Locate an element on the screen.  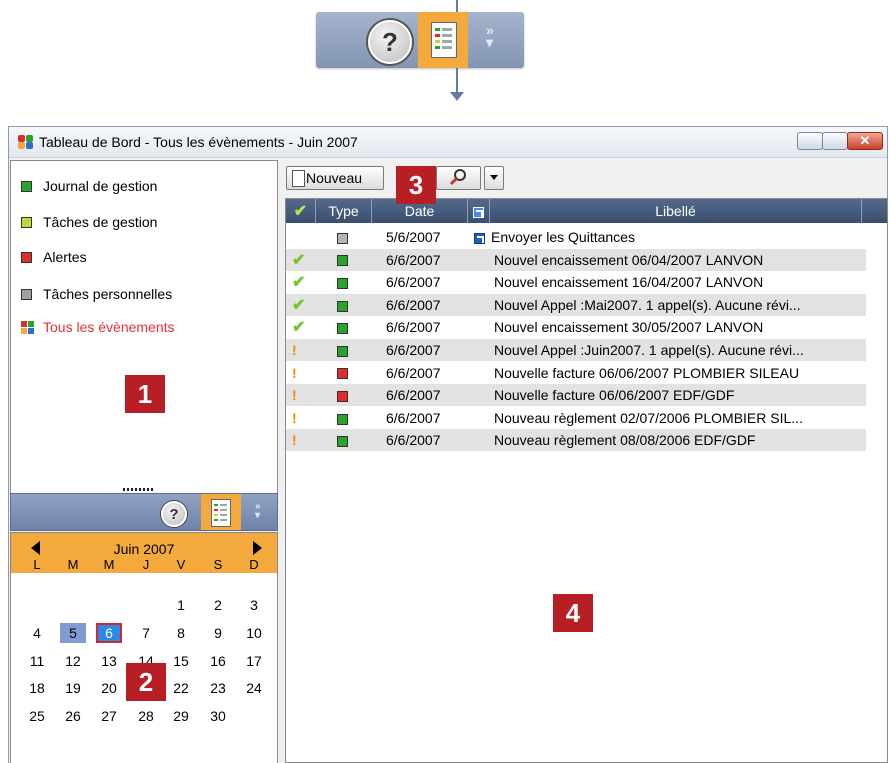
calendar-day: 29 is located at coordinates (181, 716).